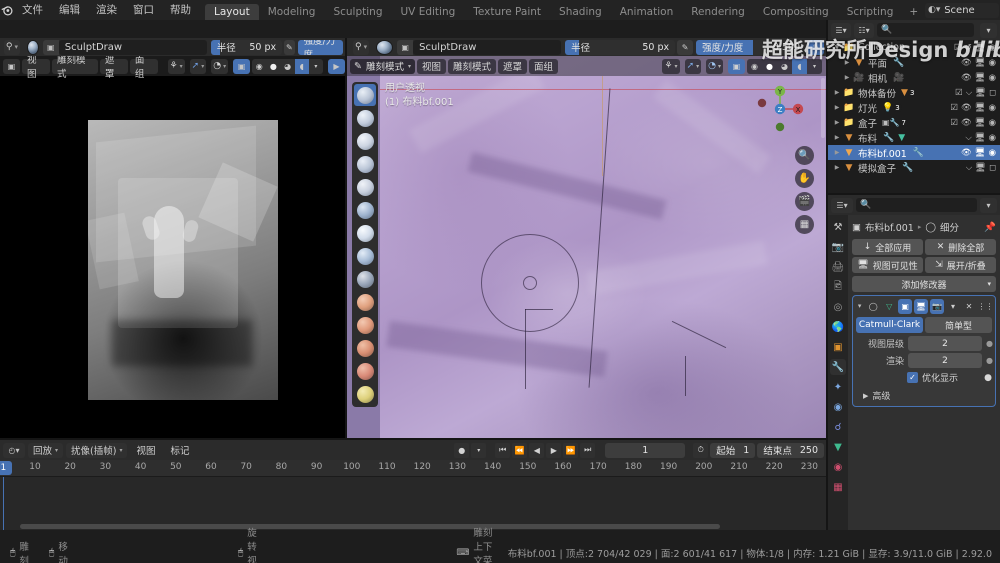 The image size is (1000, 563). Describe the element at coordinates (97, 450) in the screenshot. I see `timeline-menu-keying: 扰像(插帧) ▾` at that location.